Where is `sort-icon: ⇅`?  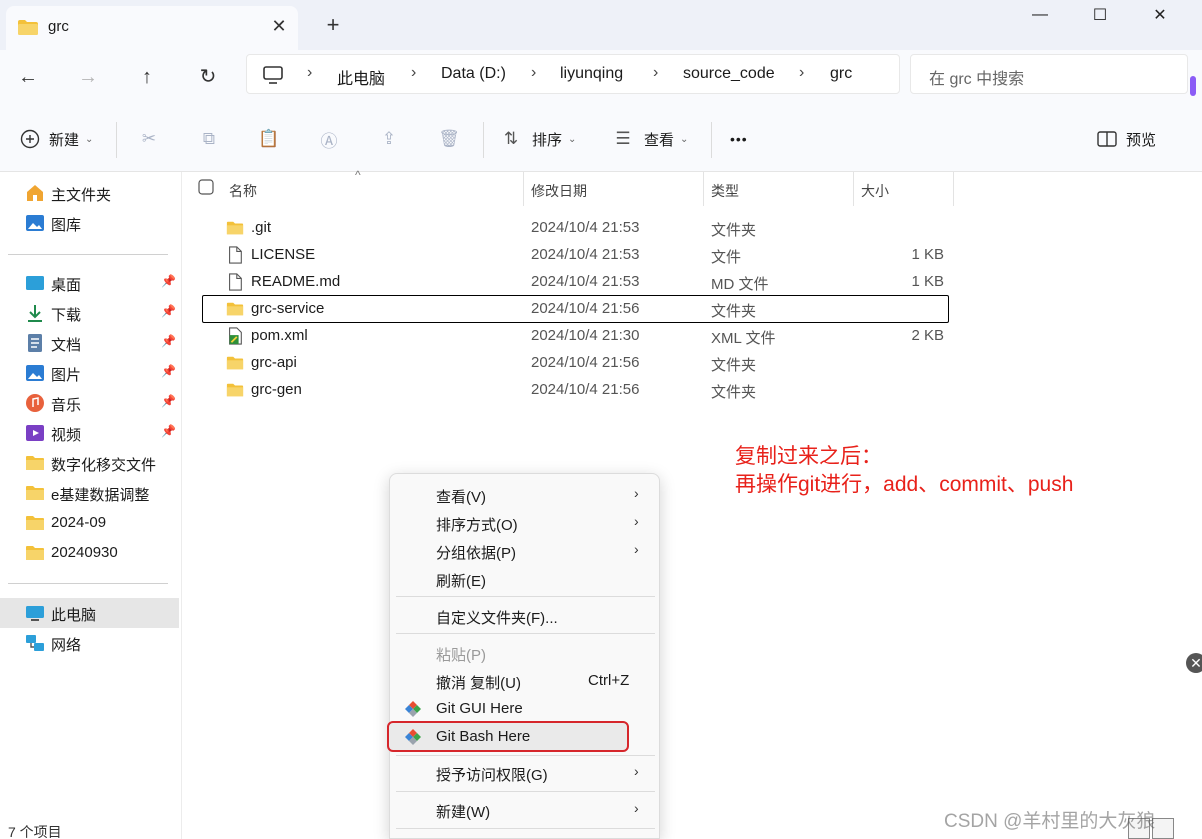 sort-icon: ⇅ is located at coordinates (511, 138).